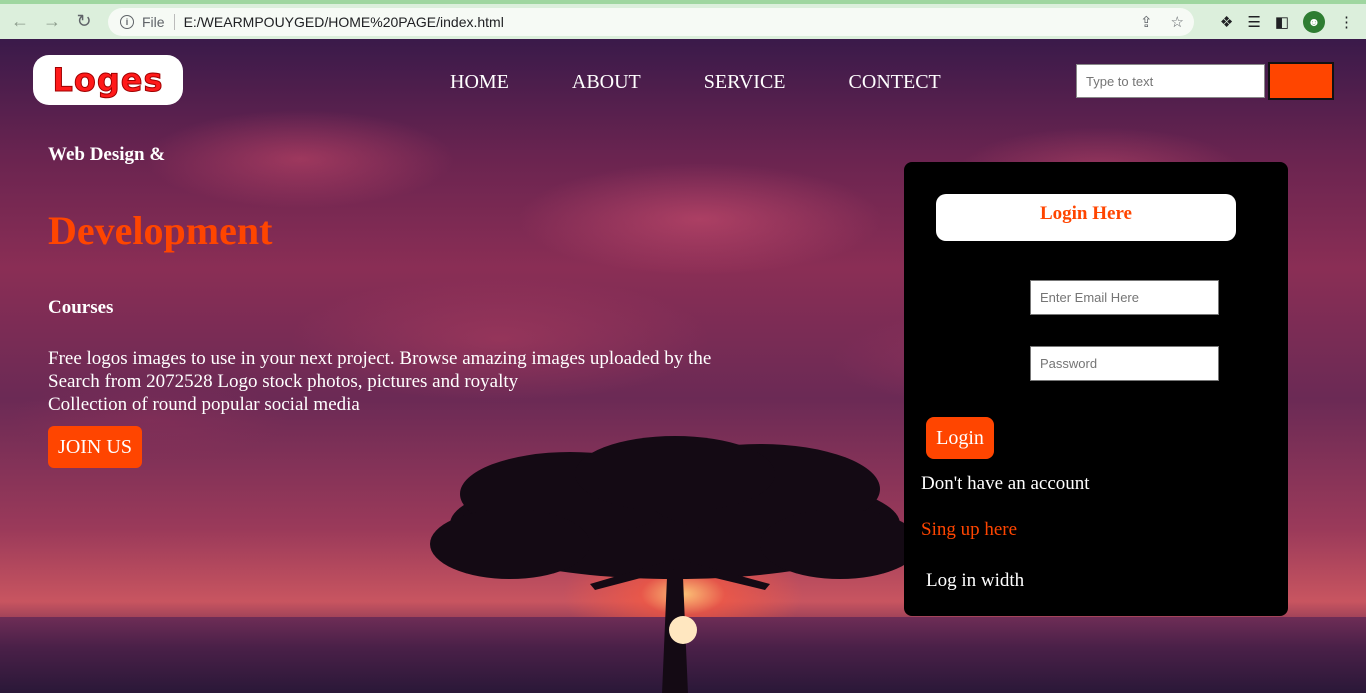 This screenshot has width=1366, height=693. Describe the element at coordinates (1086, 217) in the screenshot. I see `login-title: Login Here` at that location.